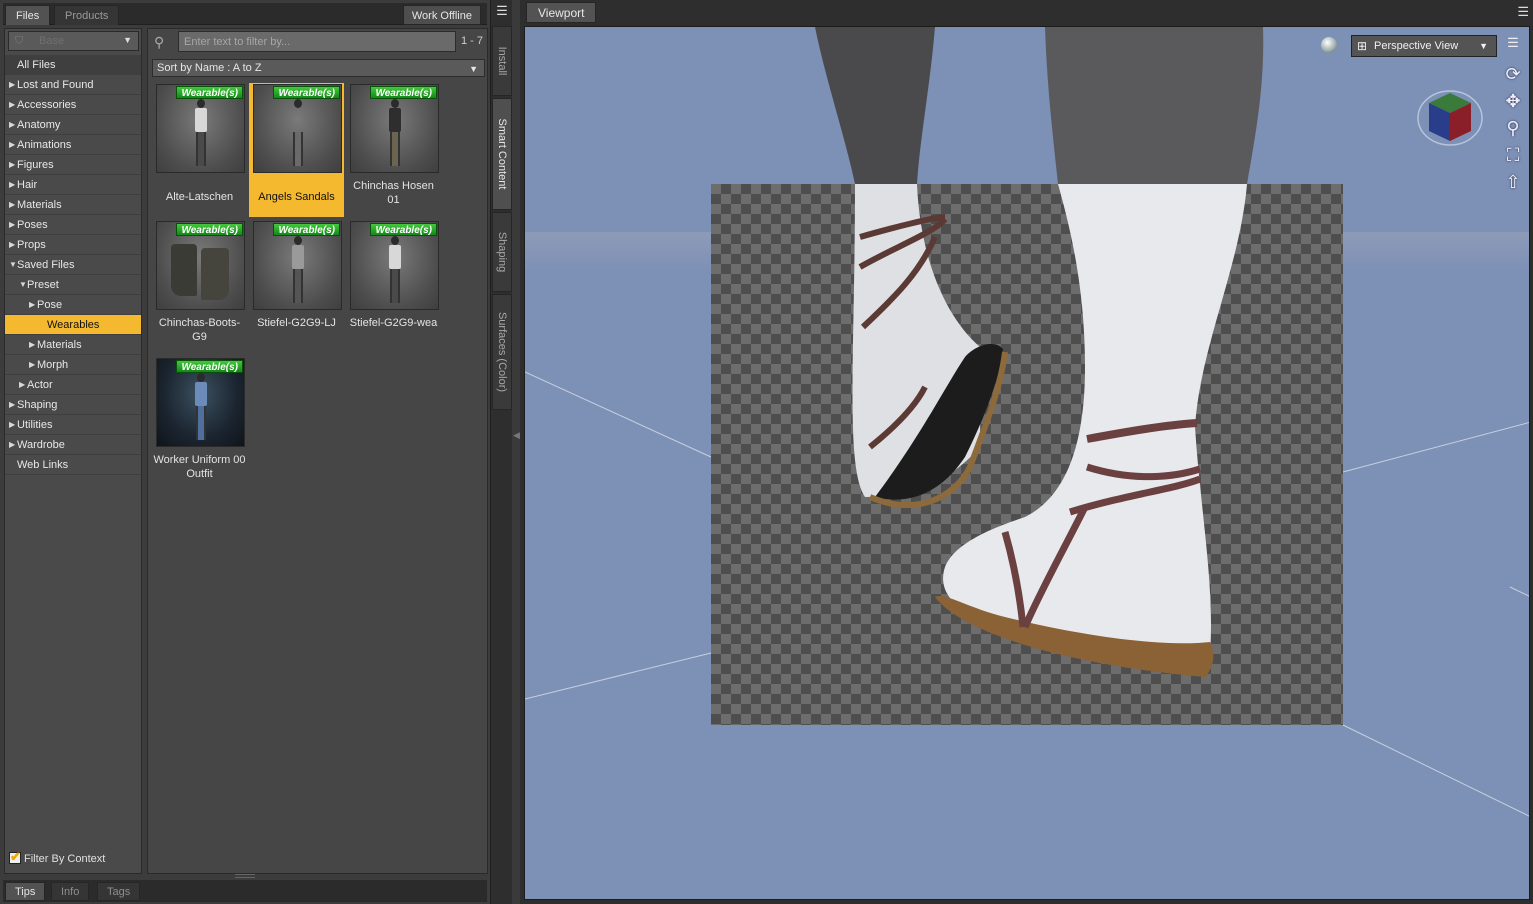 The image size is (1533, 904). What do you see at coordinates (55, 85) in the screenshot?
I see `category-label: Lost and Found` at bounding box center [55, 85].